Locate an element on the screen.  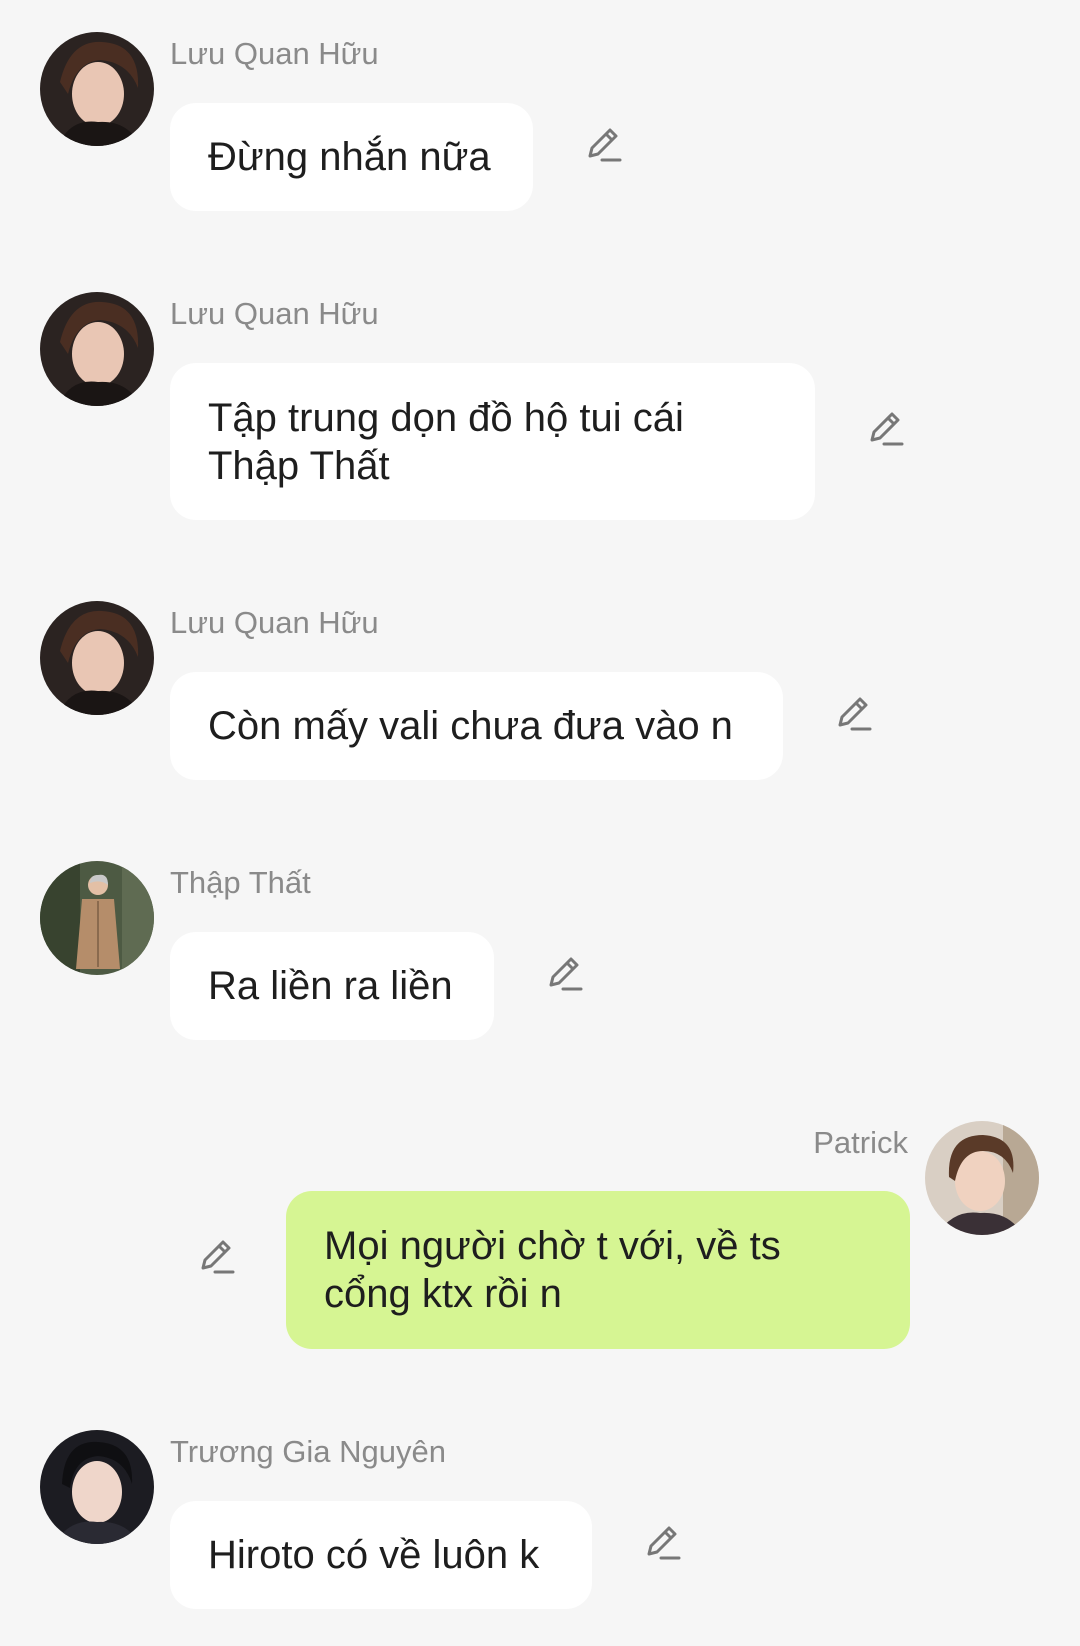
message-bubble: Ra liền ra liền is located at coordinates (332, 986).